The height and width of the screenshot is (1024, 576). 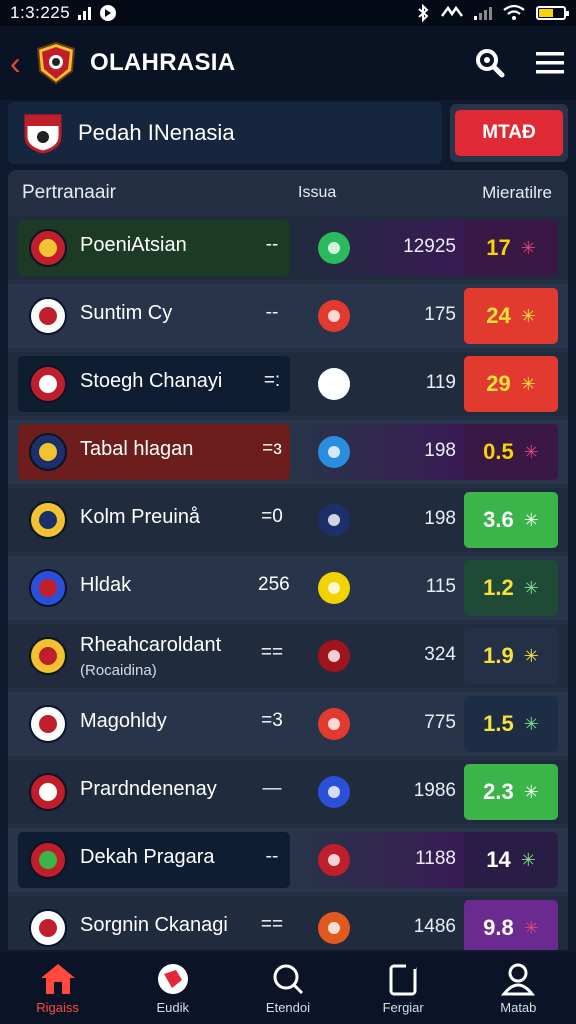 I want to click on status-bar: 1:3:225, so click(x=288, y=13).